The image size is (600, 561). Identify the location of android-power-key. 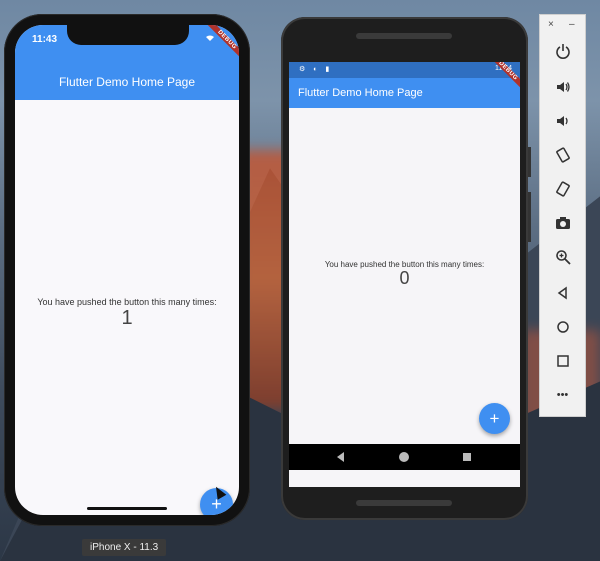
(529, 162).